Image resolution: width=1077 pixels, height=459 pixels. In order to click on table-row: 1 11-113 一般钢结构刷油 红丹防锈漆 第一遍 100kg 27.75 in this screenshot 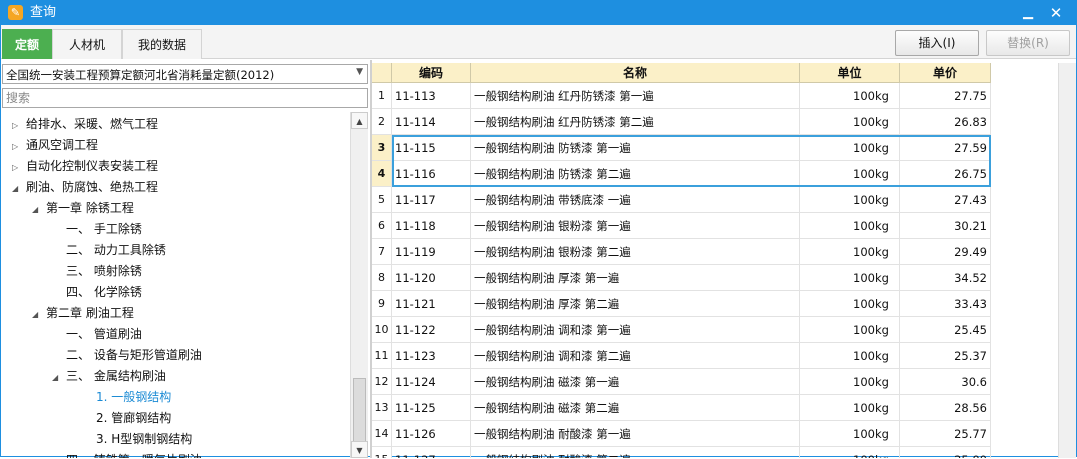, I will do `click(682, 96)`.